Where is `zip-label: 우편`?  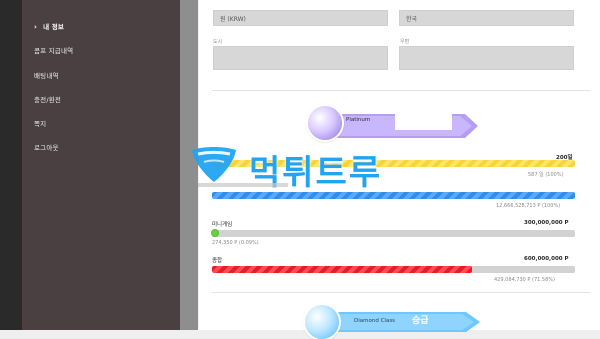
zip-label: 우편 is located at coordinates (405, 42).